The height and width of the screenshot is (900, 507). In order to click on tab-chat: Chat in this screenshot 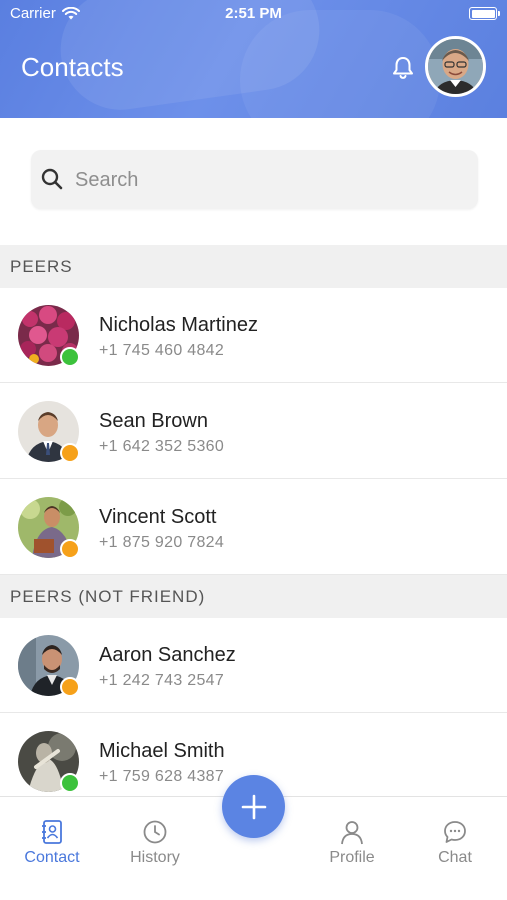, I will do `click(455, 843)`.